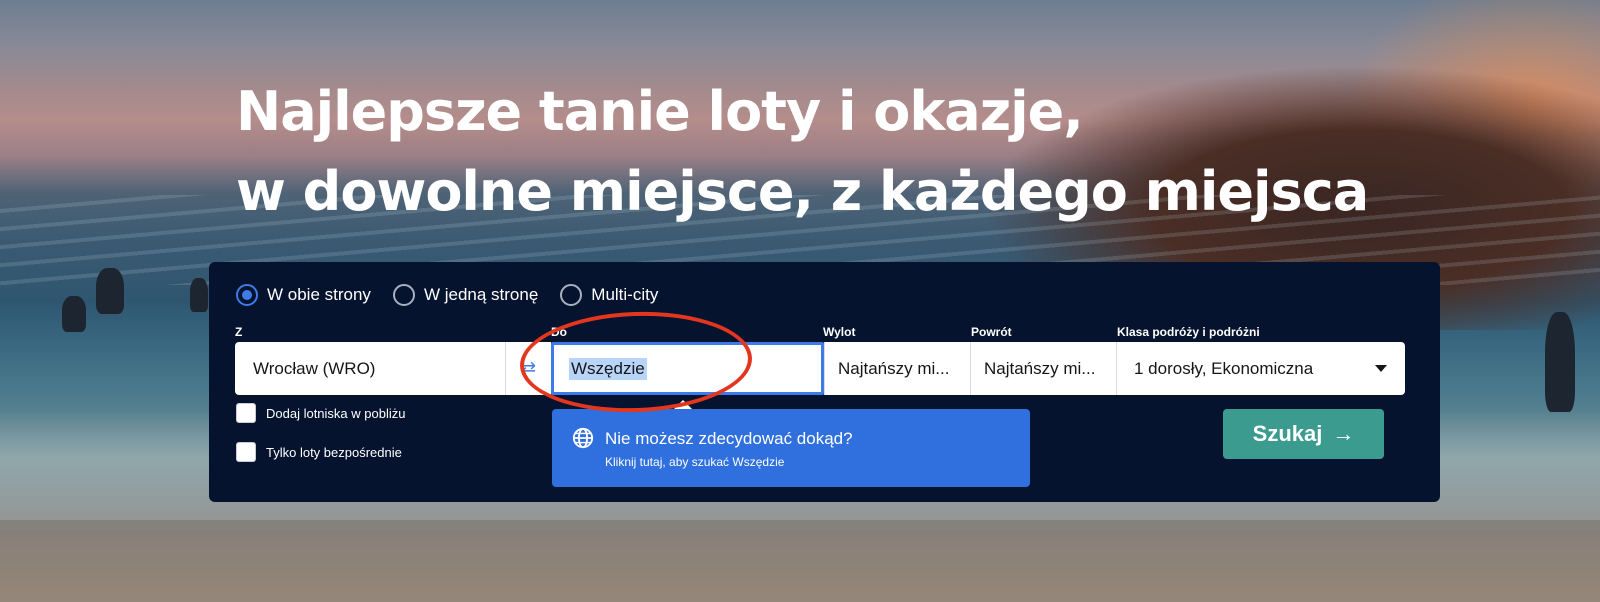  Describe the element at coordinates (1224, 368) in the screenshot. I see `class-travellers-value: 1 dorosły, Ekonomiczna` at that location.